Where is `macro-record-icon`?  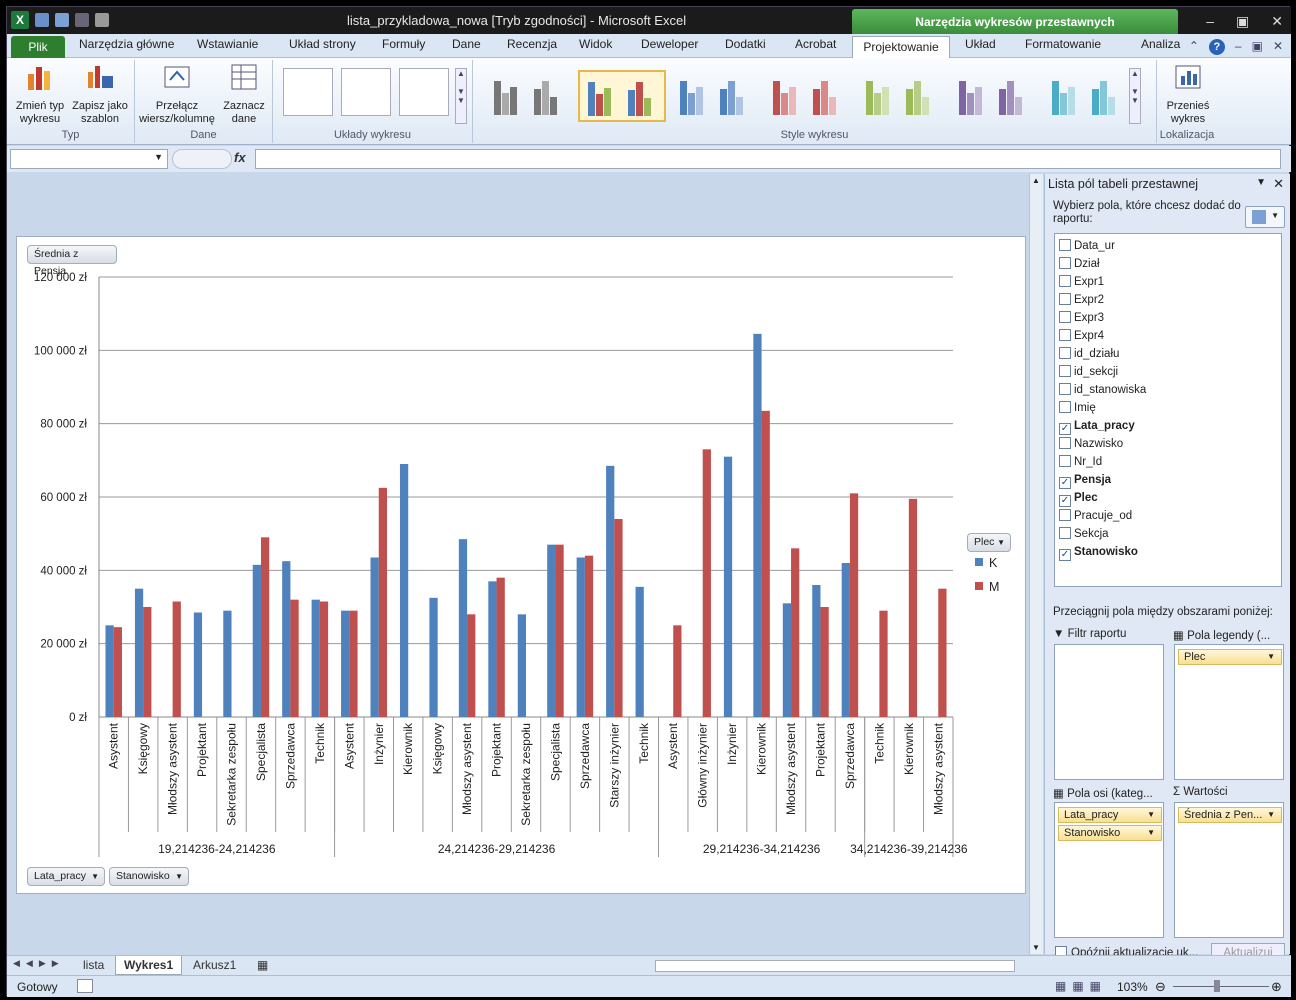
macro-record-icon is located at coordinates (85, 986).